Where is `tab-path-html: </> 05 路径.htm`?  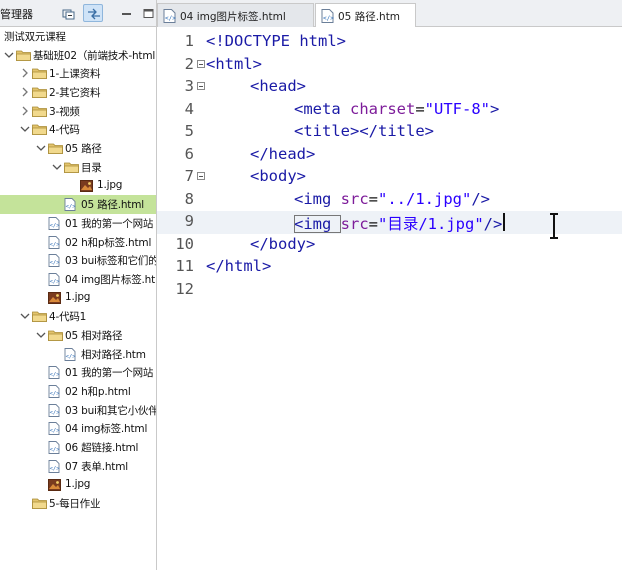 tab-path-html: </> 05 路径.htm is located at coordinates (365, 15).